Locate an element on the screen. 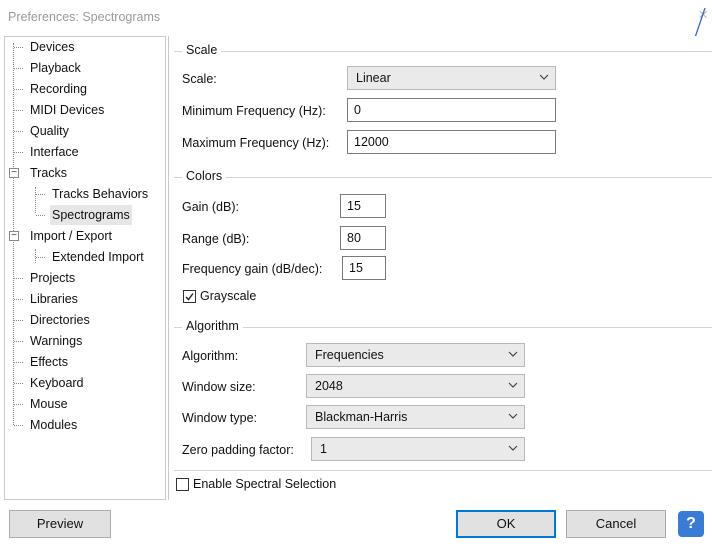  frequency-gain-label: Frequency gain (dB/dec): is located at coordinates (252, 269).